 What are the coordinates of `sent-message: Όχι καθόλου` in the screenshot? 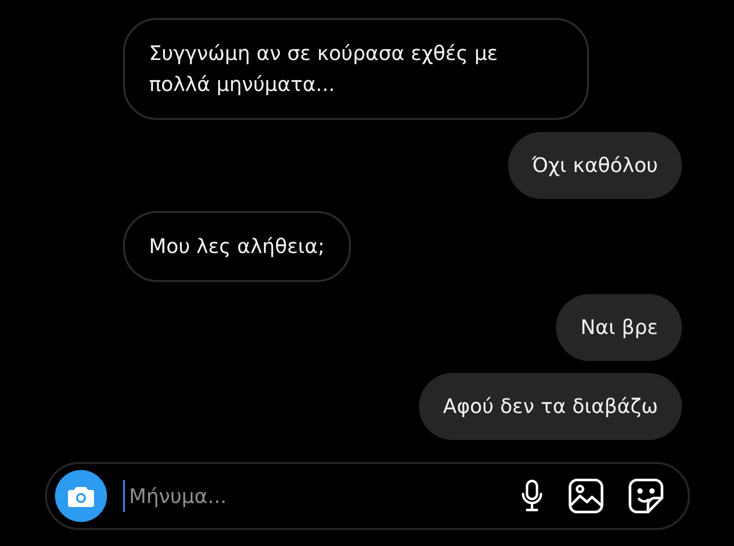 It's located at (595, 165).